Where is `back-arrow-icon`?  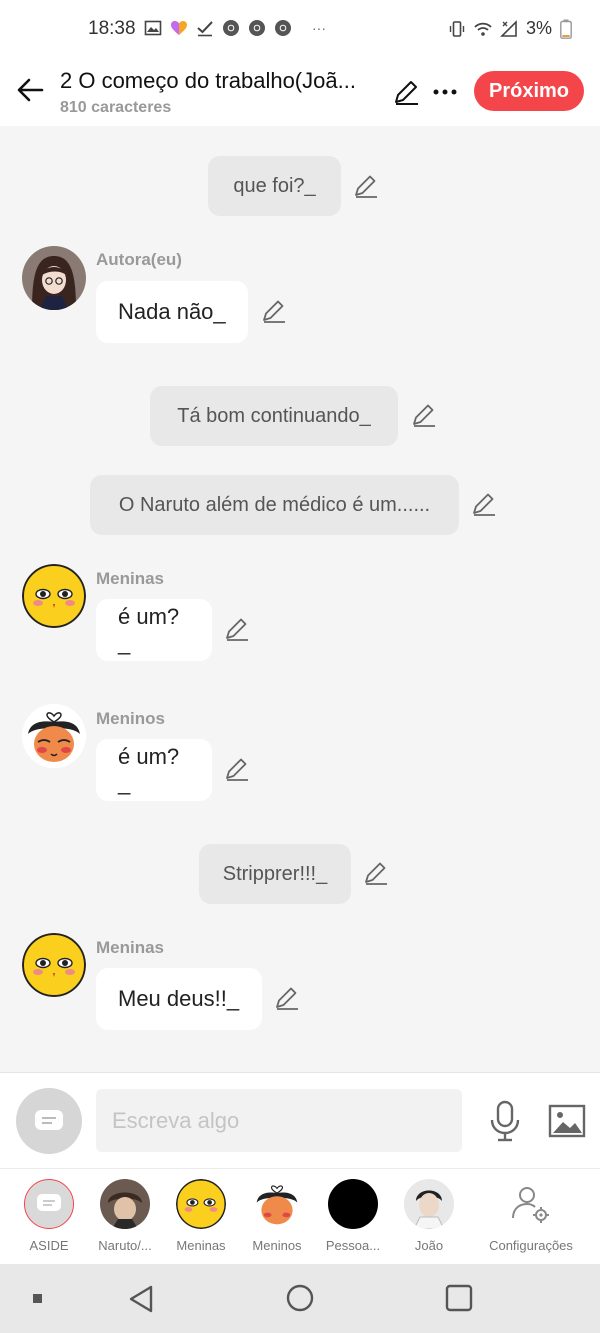
back-arrow-icon is located at coordinates (30, 90).